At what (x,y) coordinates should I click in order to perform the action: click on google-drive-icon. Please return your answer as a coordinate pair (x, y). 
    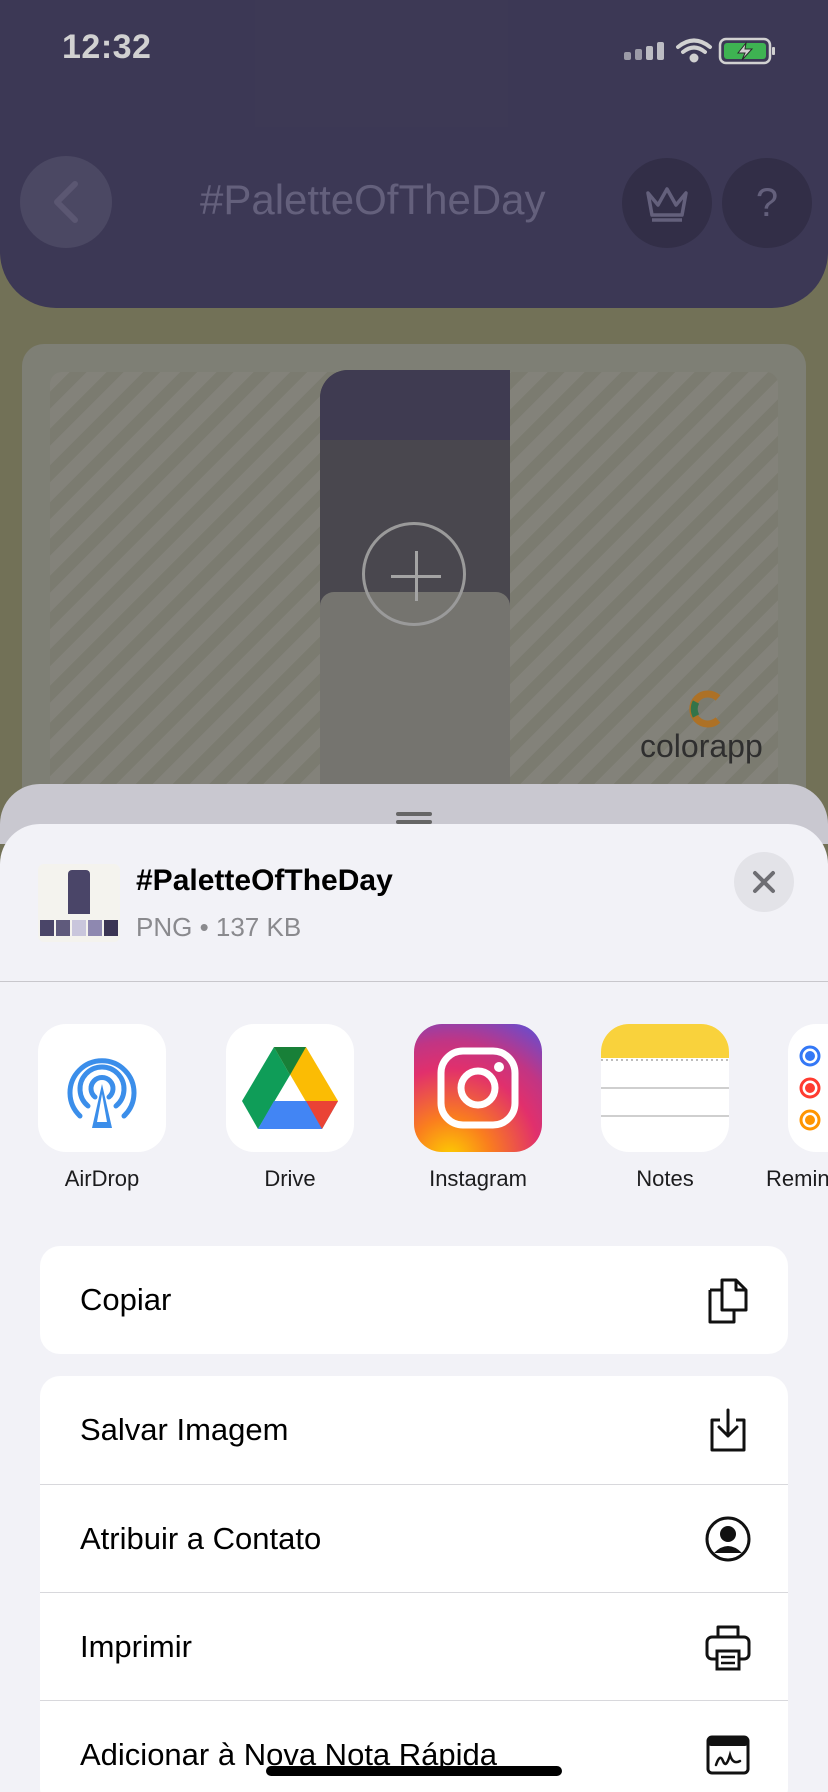
    Looking at the image, I should click on (290, 1088).